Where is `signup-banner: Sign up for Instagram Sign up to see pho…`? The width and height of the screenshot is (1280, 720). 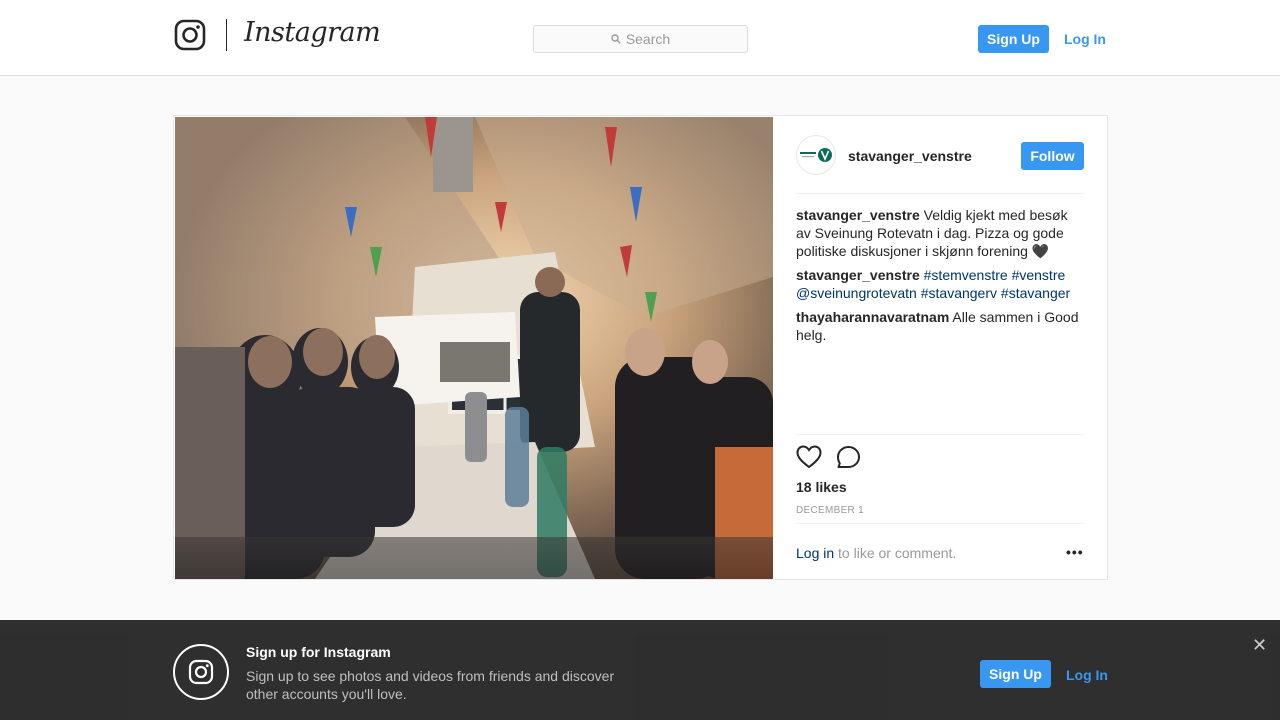 signup-banner: Sign up for Instagram Sign up to see pho… is located at coordinates (640, 670).